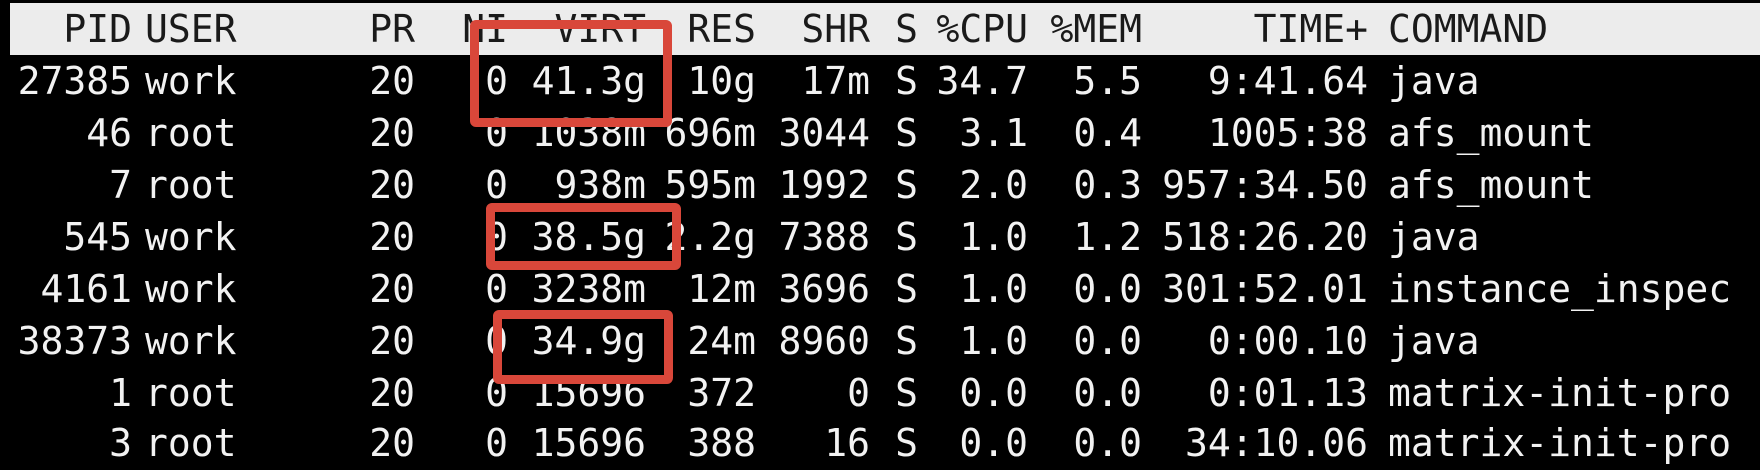 Image resolution: width=1760 pixels, height=470 pixels. What do you see at coordinates (1560, 289) in the screenshot?
I see `process-command: instance_inspec` at bounding box center [1560, 289].